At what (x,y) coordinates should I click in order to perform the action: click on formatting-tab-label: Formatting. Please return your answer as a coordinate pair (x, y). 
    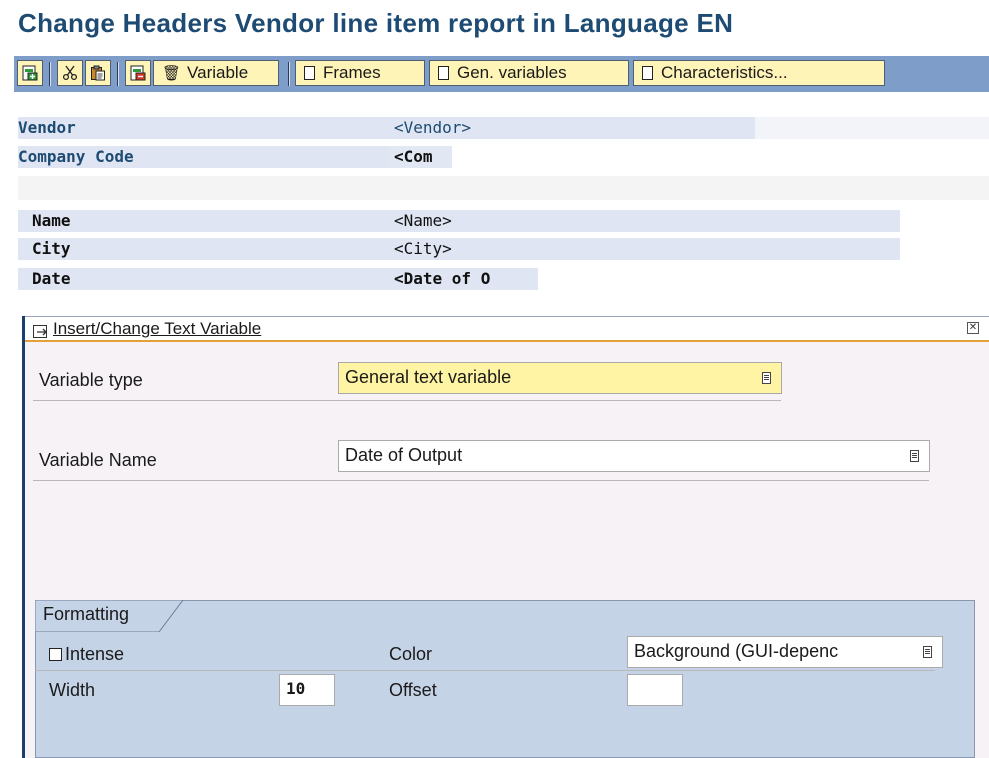
    Looking at the image, I should click on (86, 614).